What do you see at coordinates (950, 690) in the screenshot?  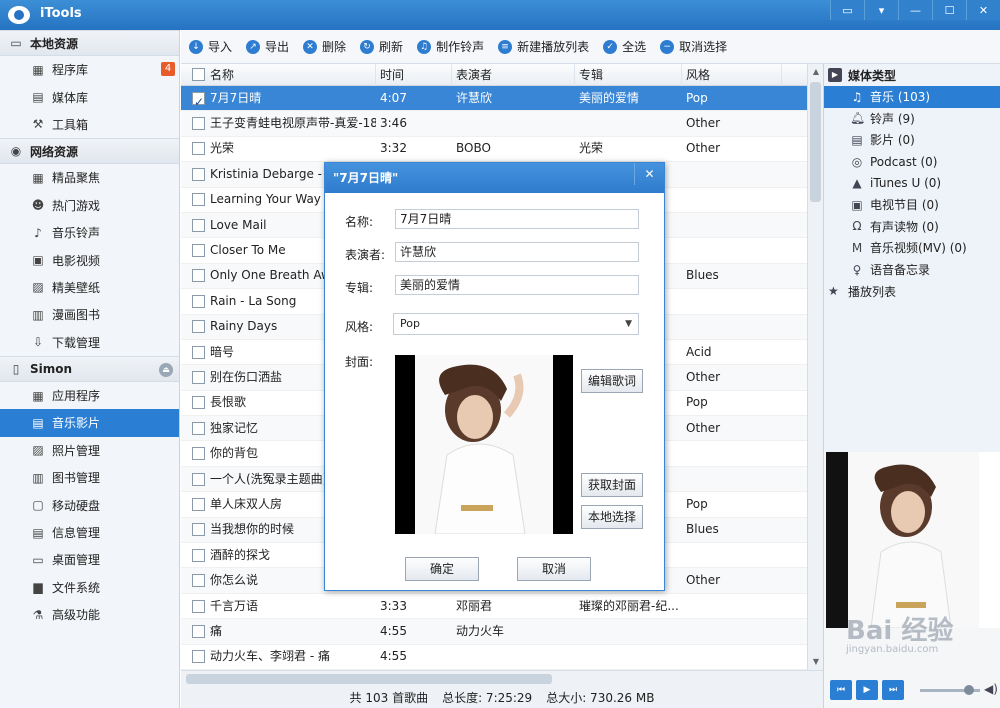 I see `volume-slider` at bounding box center [950, 690].